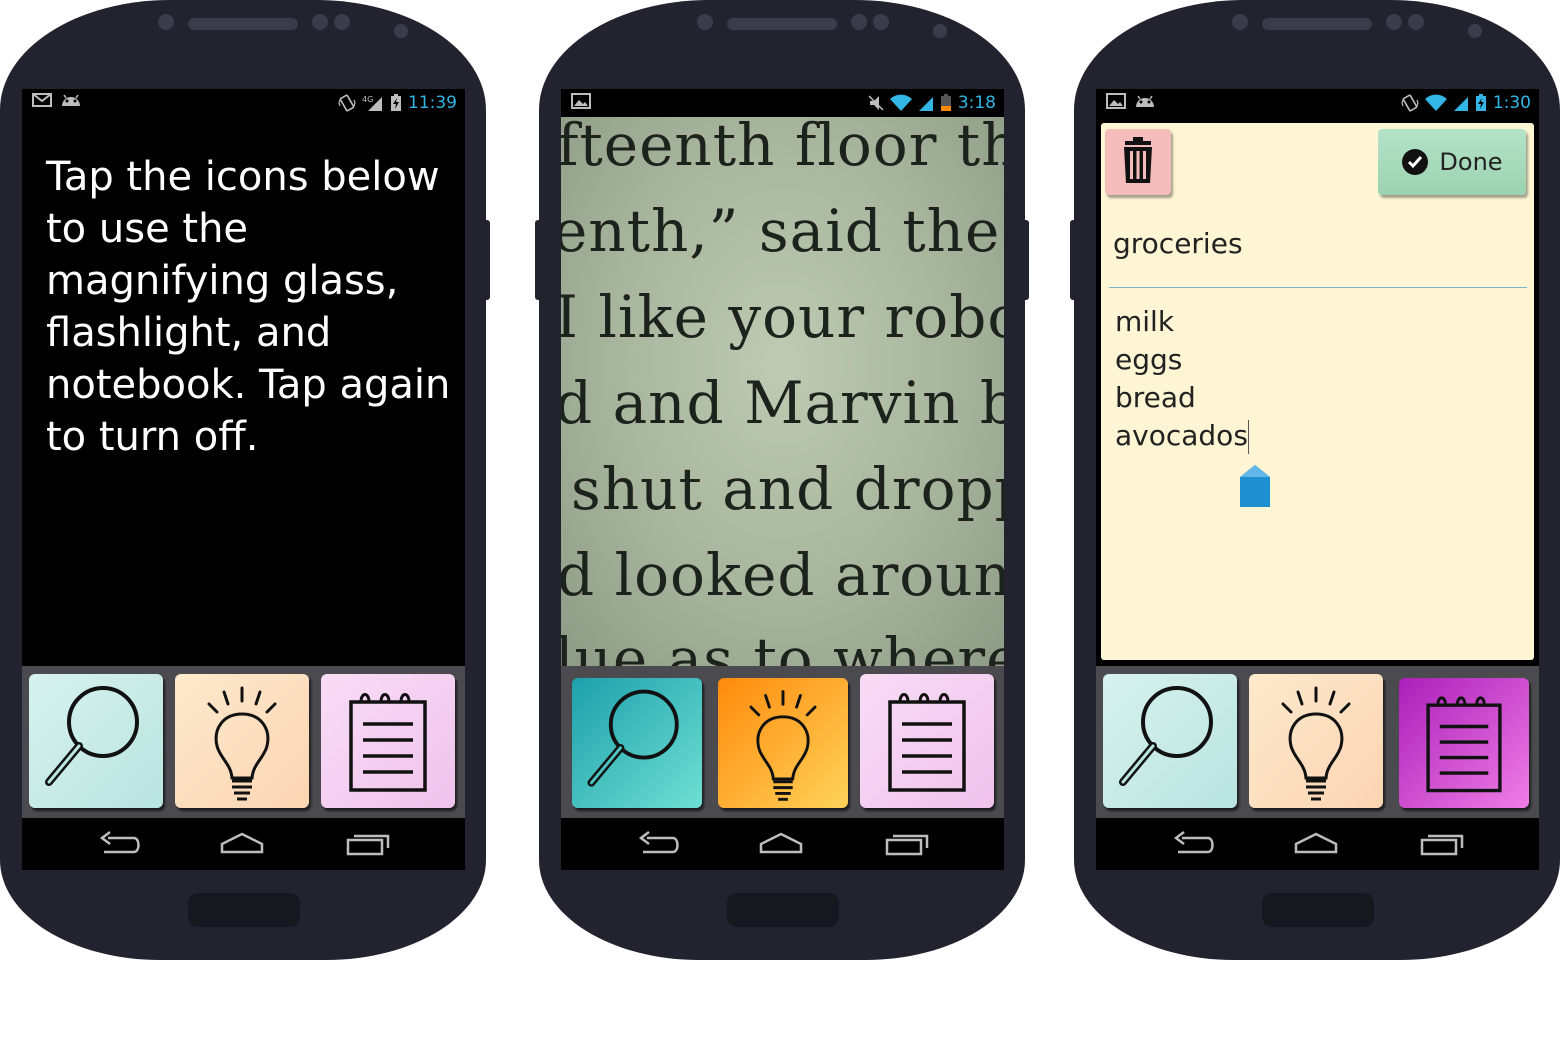 Image resolution: width=1560 pixels, height=1048 pixels. I want to click on notebook-button-active, so click(1464, 743).